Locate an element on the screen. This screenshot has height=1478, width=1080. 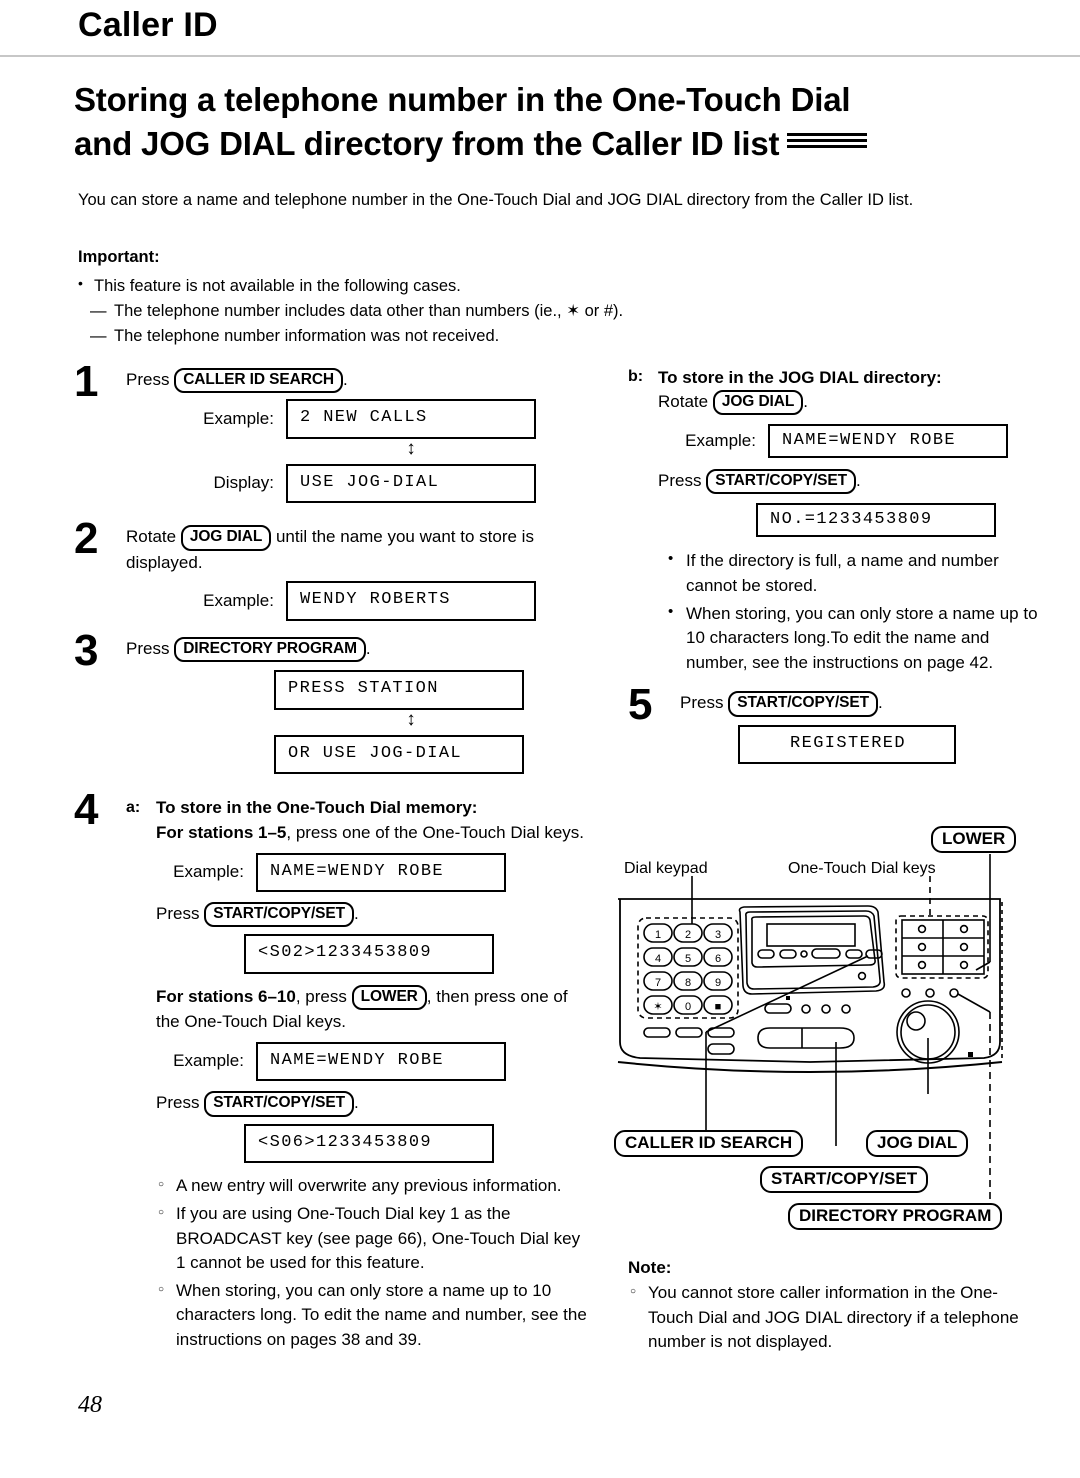
caller-id-search-key-callout: CALLER ID SEARCH is located at coordinates (709, 1143).